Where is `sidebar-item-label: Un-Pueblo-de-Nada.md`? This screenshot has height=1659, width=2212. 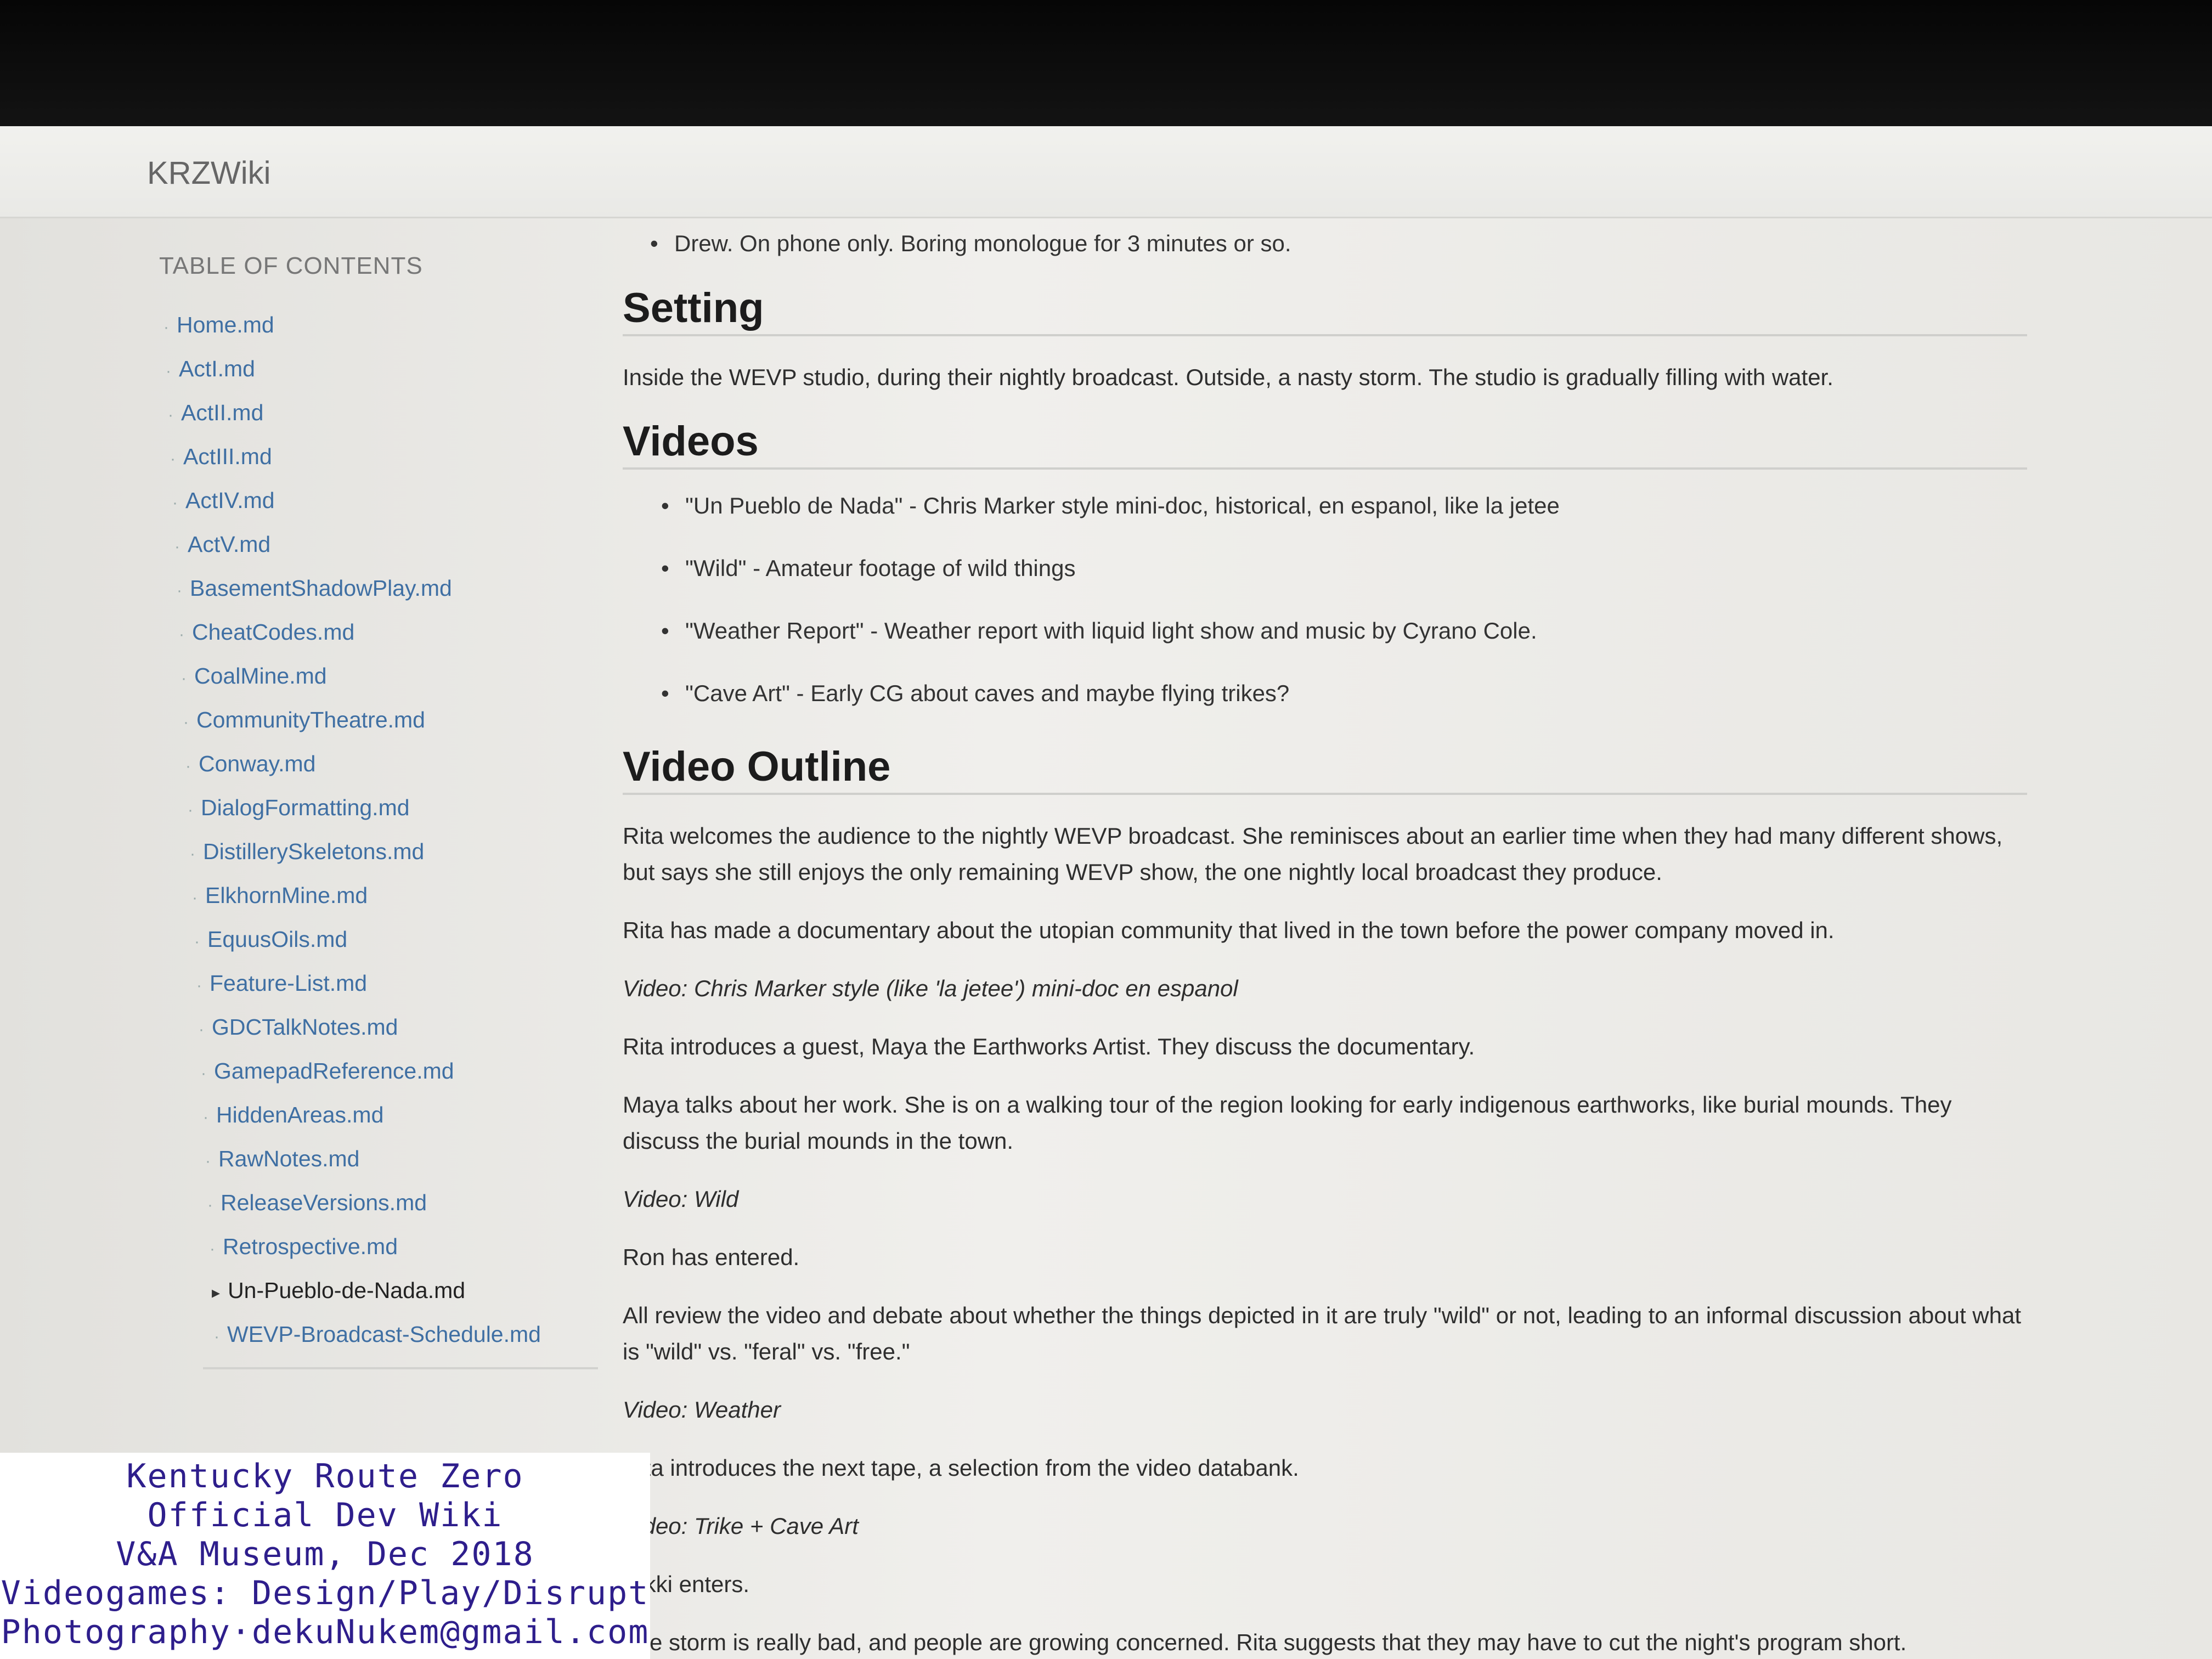
sidebar-item-label: Un-Pueblo-de-Nada.md is located at coordinates (346, 1290).